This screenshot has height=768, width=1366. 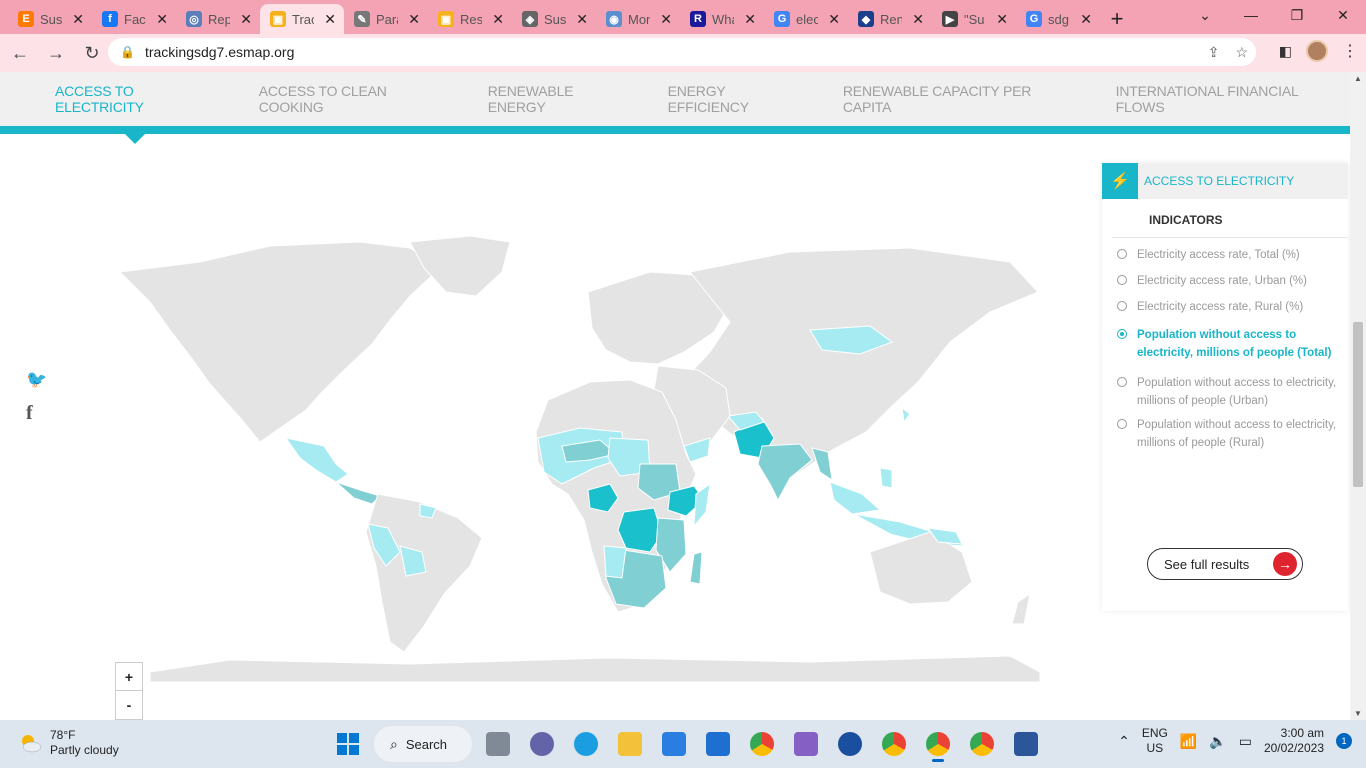 What do you see at coordinates (92, 53) in the screenshot?
I see `reload-button: ↻` at bounding box center [92, 53].